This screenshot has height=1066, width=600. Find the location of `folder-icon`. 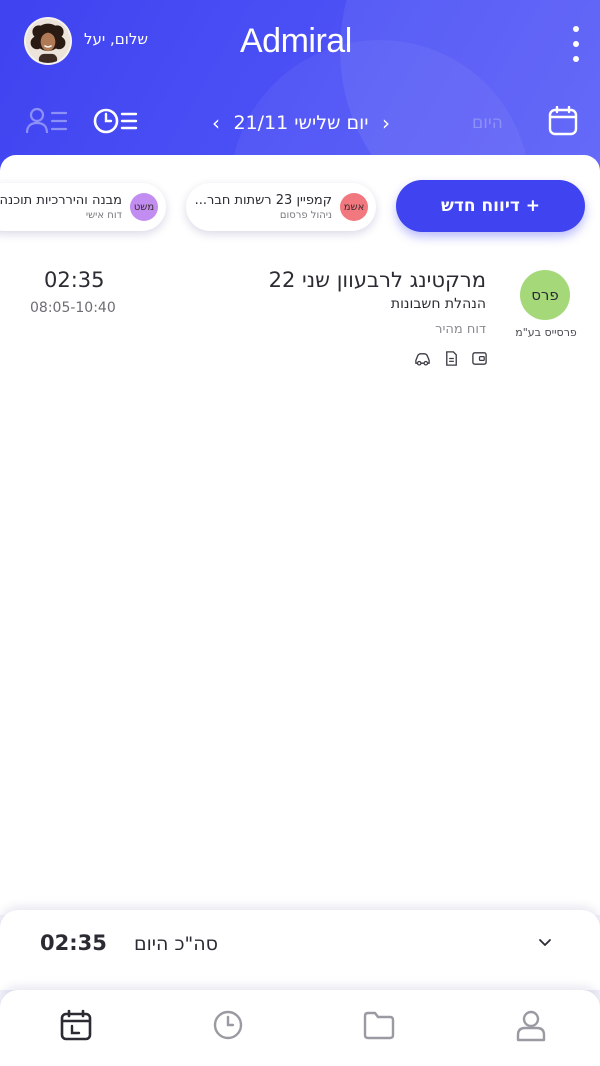

folder-icon is located at coordinates (379, 1025).